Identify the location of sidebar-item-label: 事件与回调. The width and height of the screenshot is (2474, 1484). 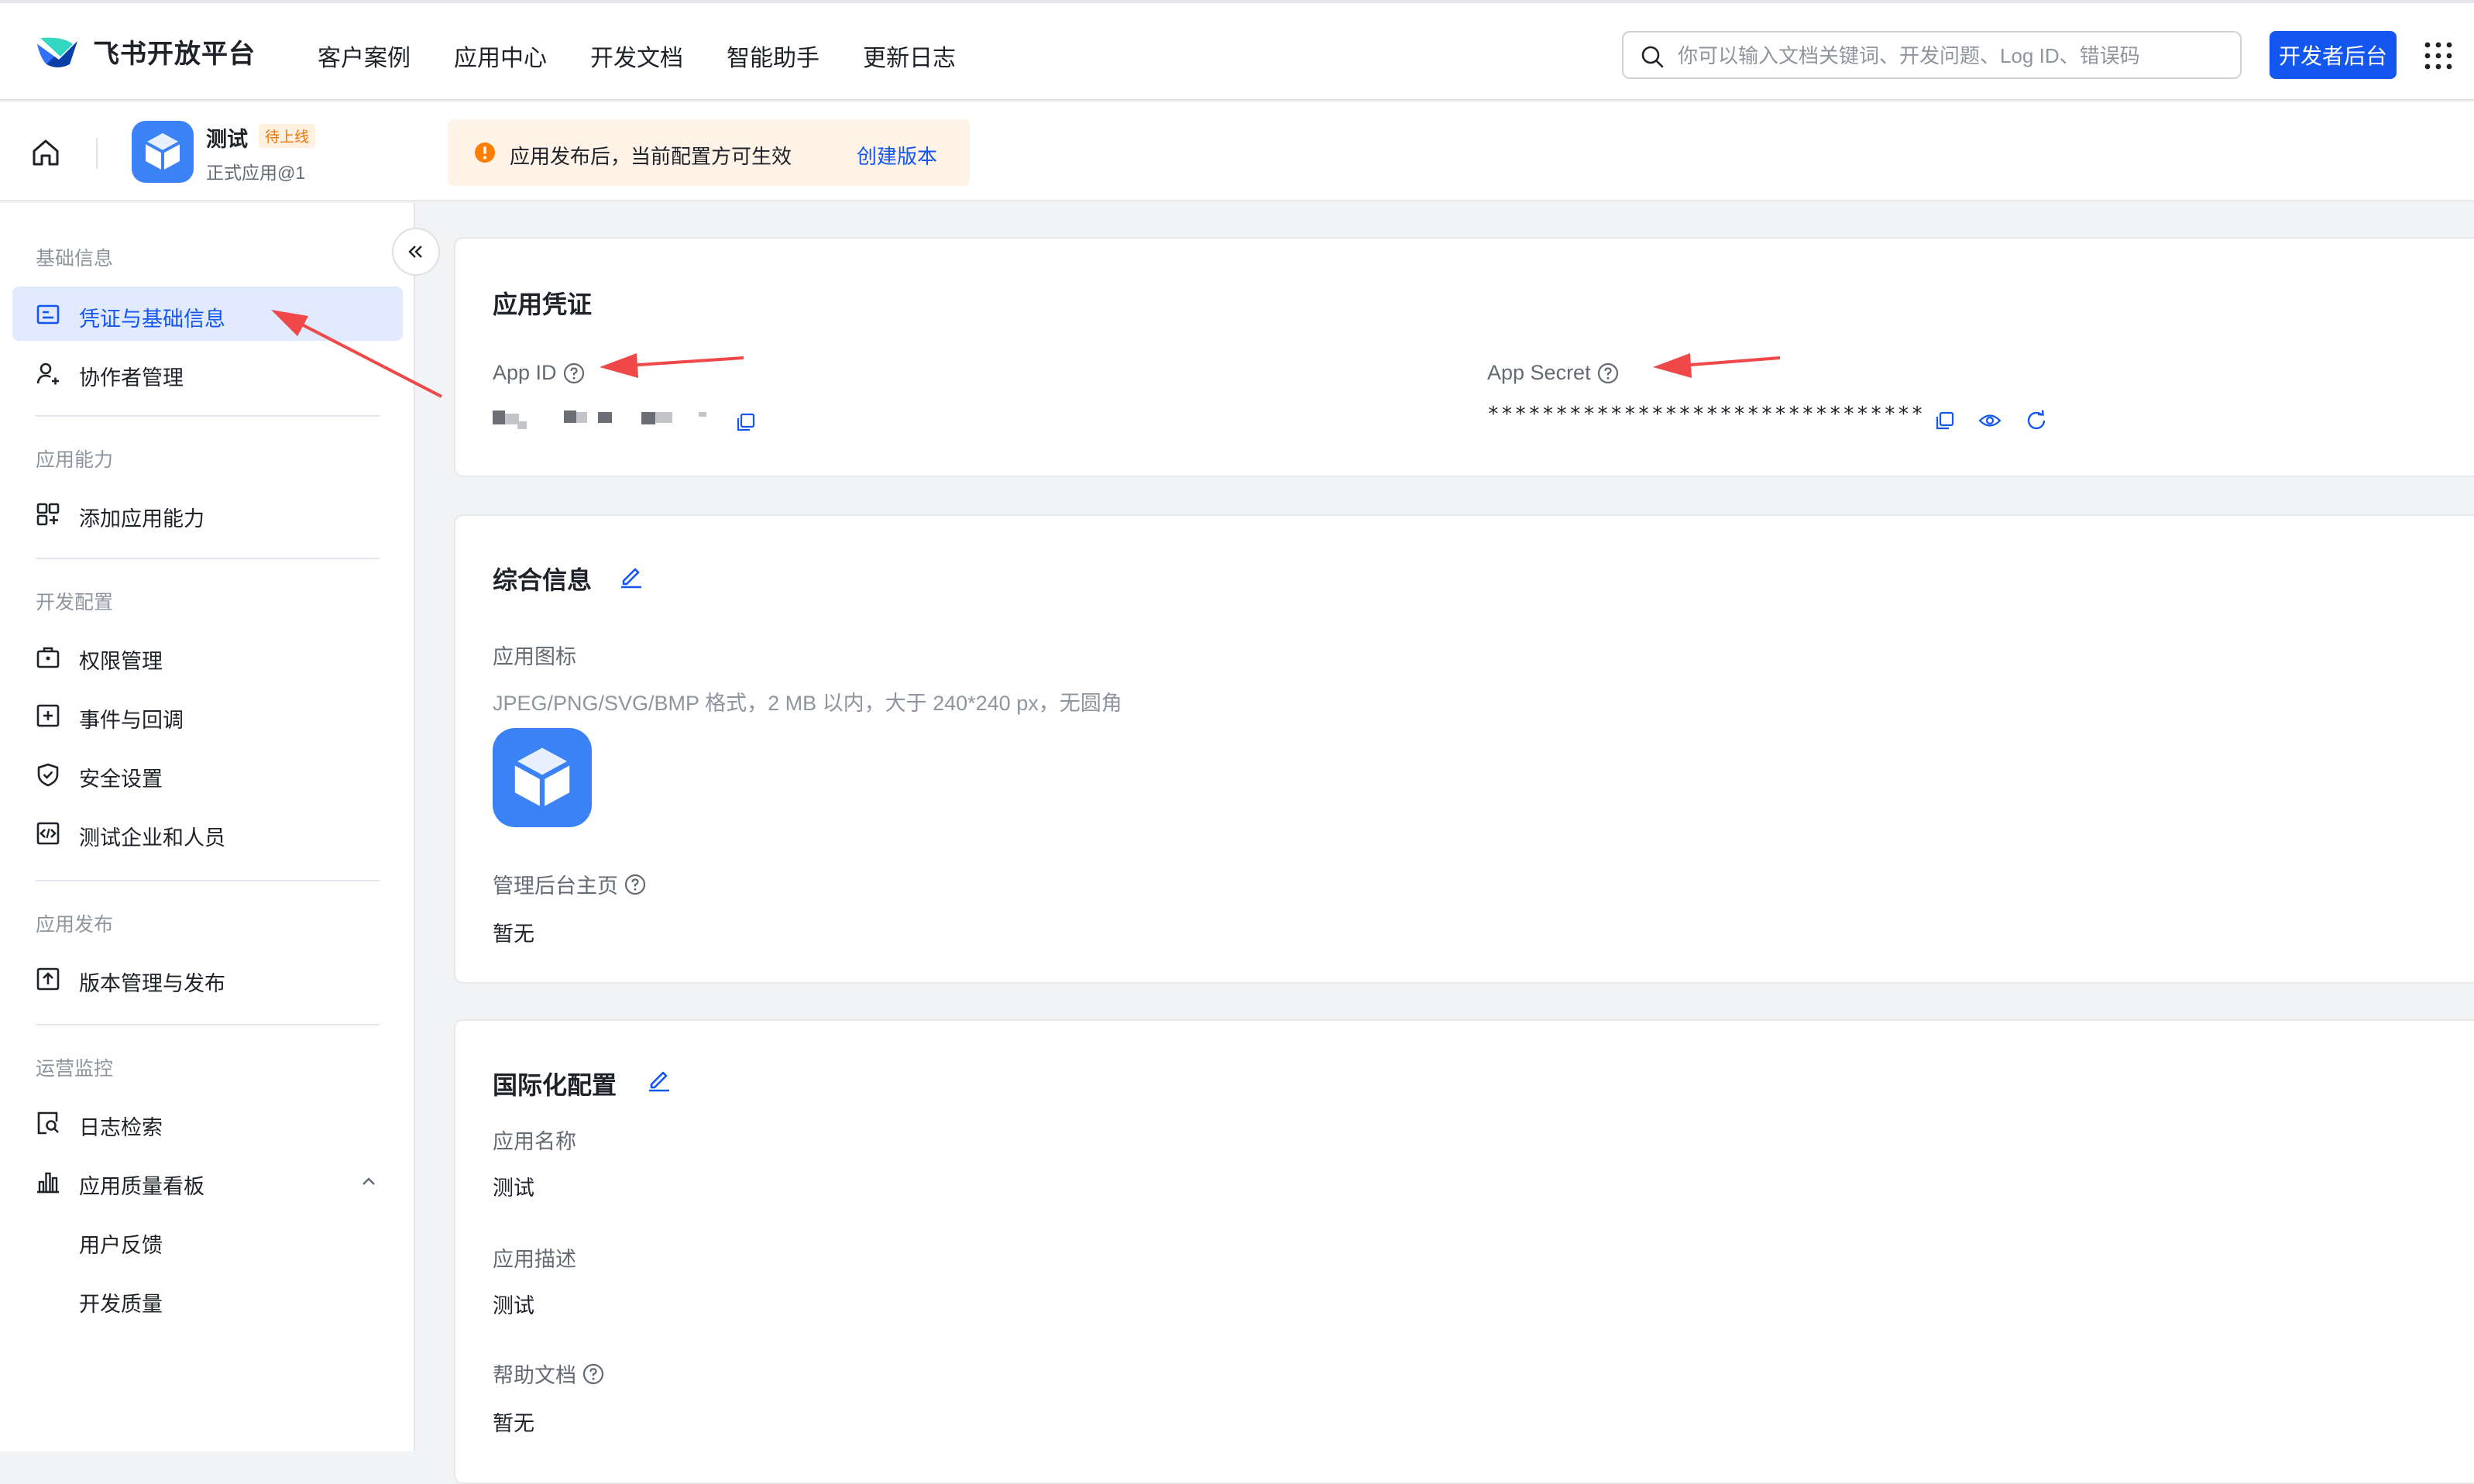
(131, 720).